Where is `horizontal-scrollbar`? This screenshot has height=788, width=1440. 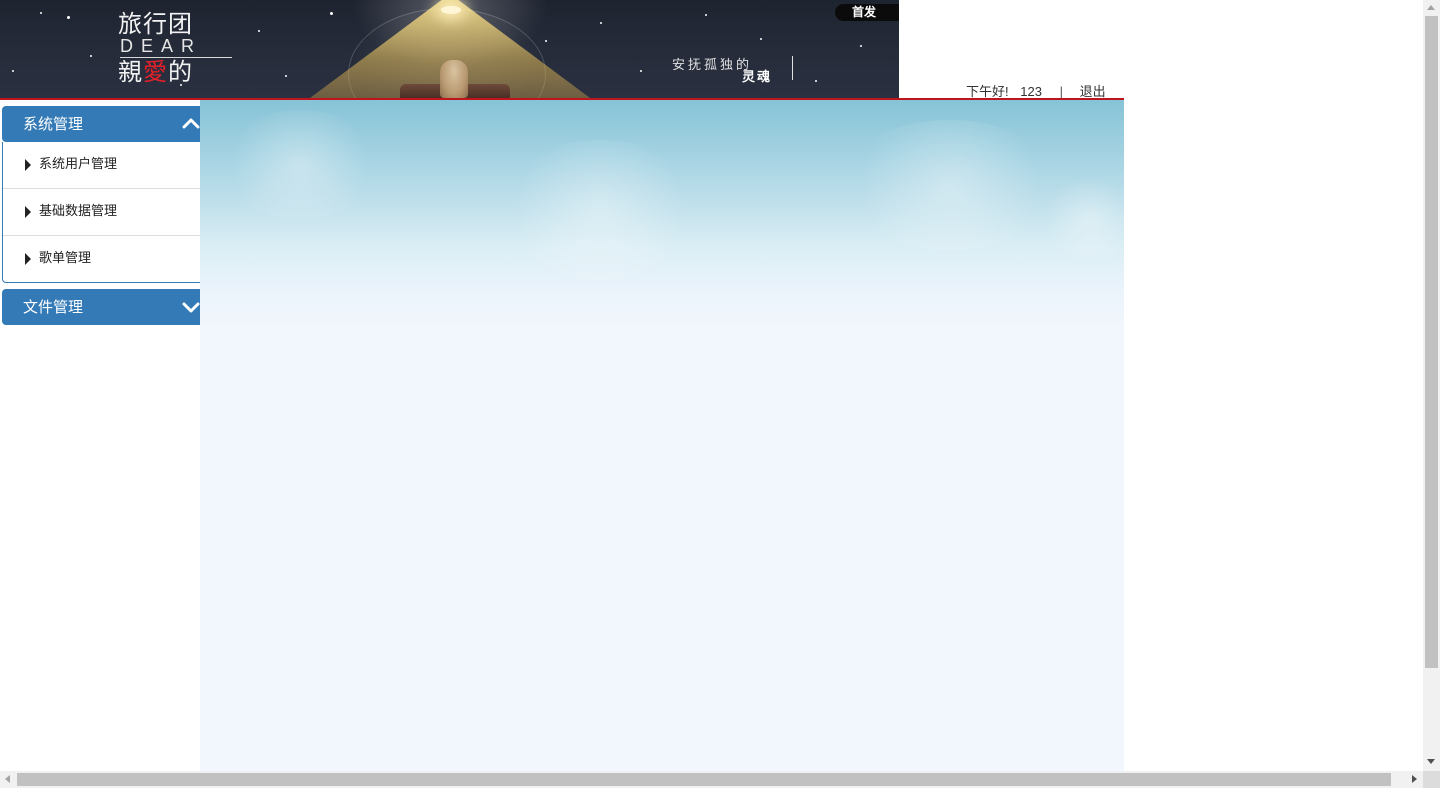 horizontal-scrollbar is located at coordinates (711, 779).